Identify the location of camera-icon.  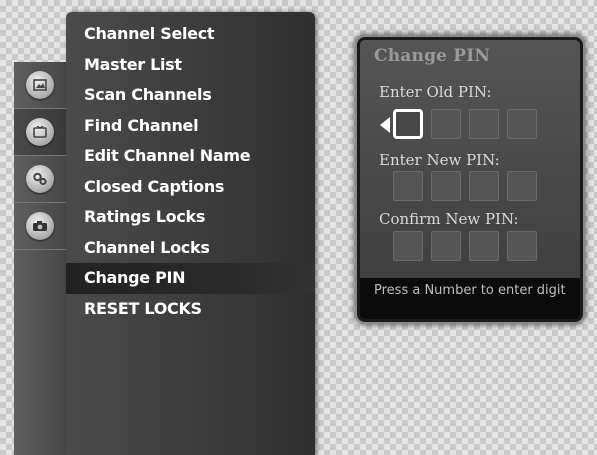
(40, 226).